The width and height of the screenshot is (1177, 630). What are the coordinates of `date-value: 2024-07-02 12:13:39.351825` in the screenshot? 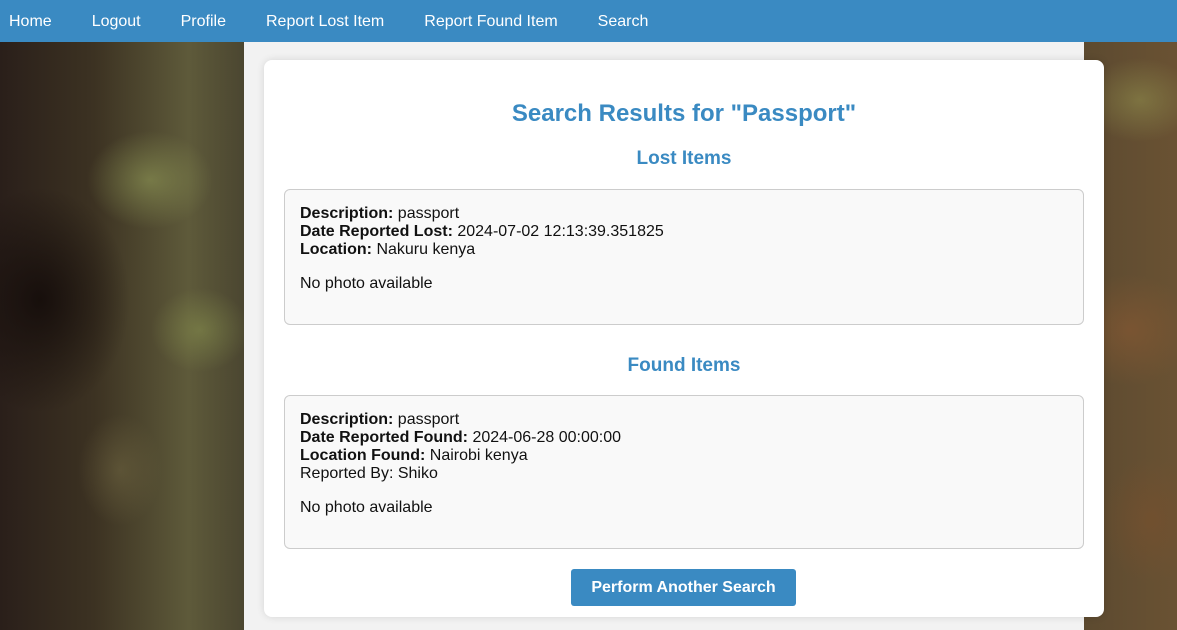 It's located at (560, 231).